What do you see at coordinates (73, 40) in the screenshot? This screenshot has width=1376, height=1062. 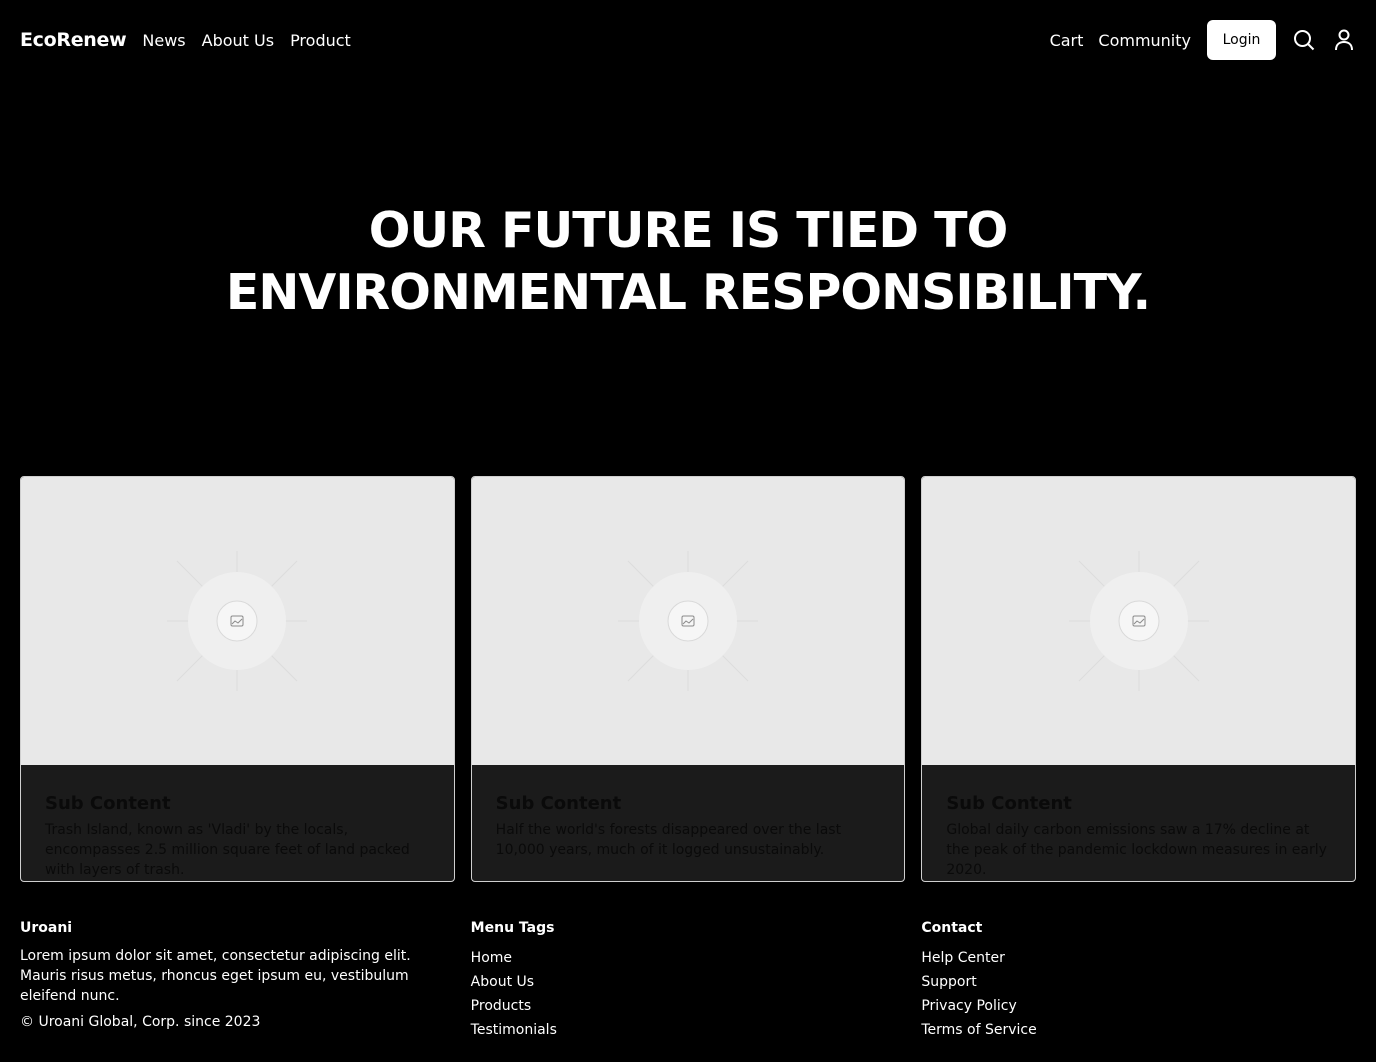 I see `brand-logo: EcoRenew` at bounding box center [73, 40].